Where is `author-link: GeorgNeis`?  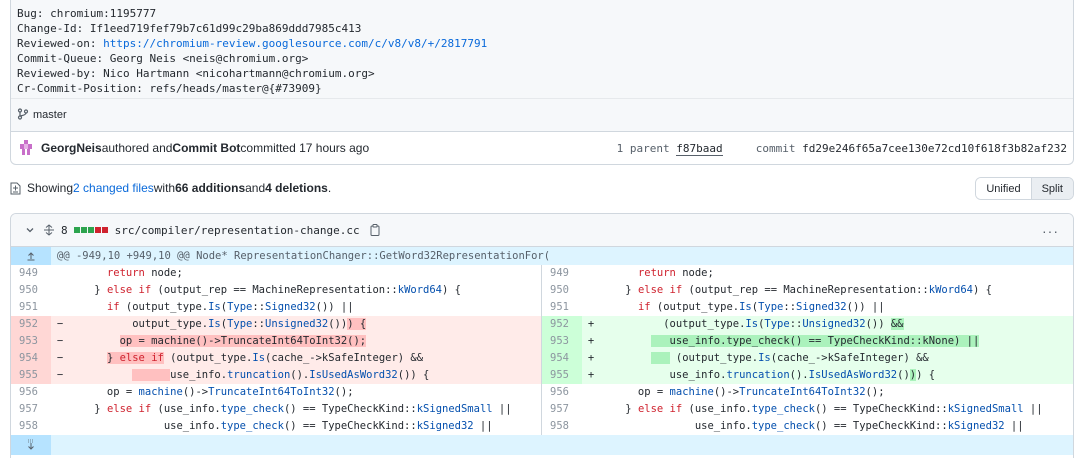
author-link: GeorgNeis is located at coordinates (71, 148).